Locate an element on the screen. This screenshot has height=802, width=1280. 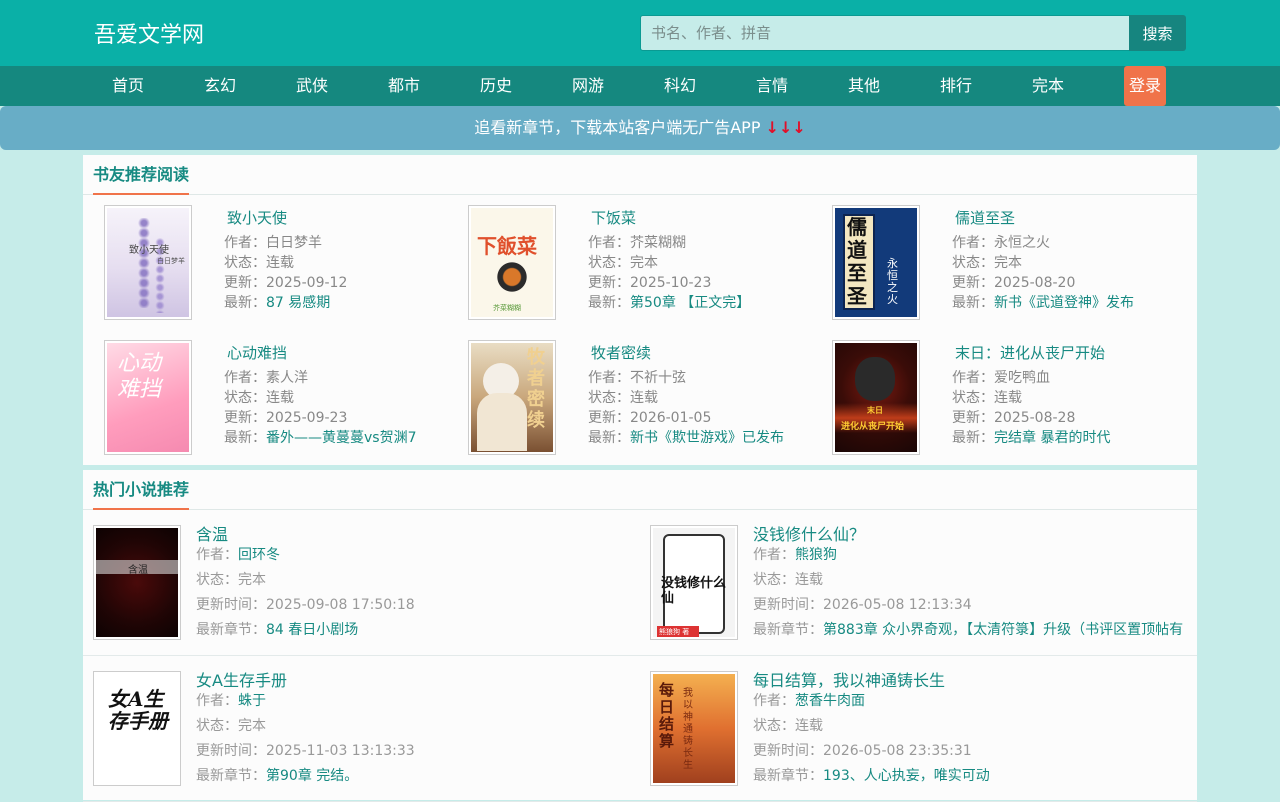
nav-item-yanqing: 言情 is located at coordinates (772, 86).